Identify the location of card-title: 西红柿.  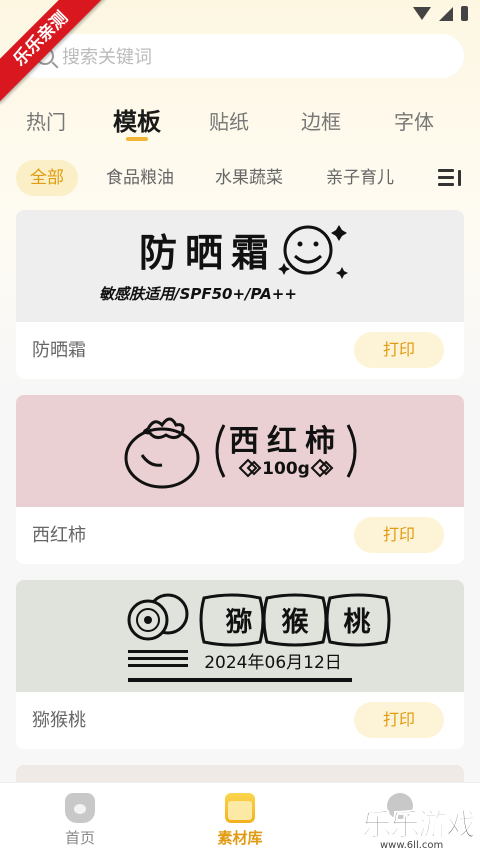
(59, 535).